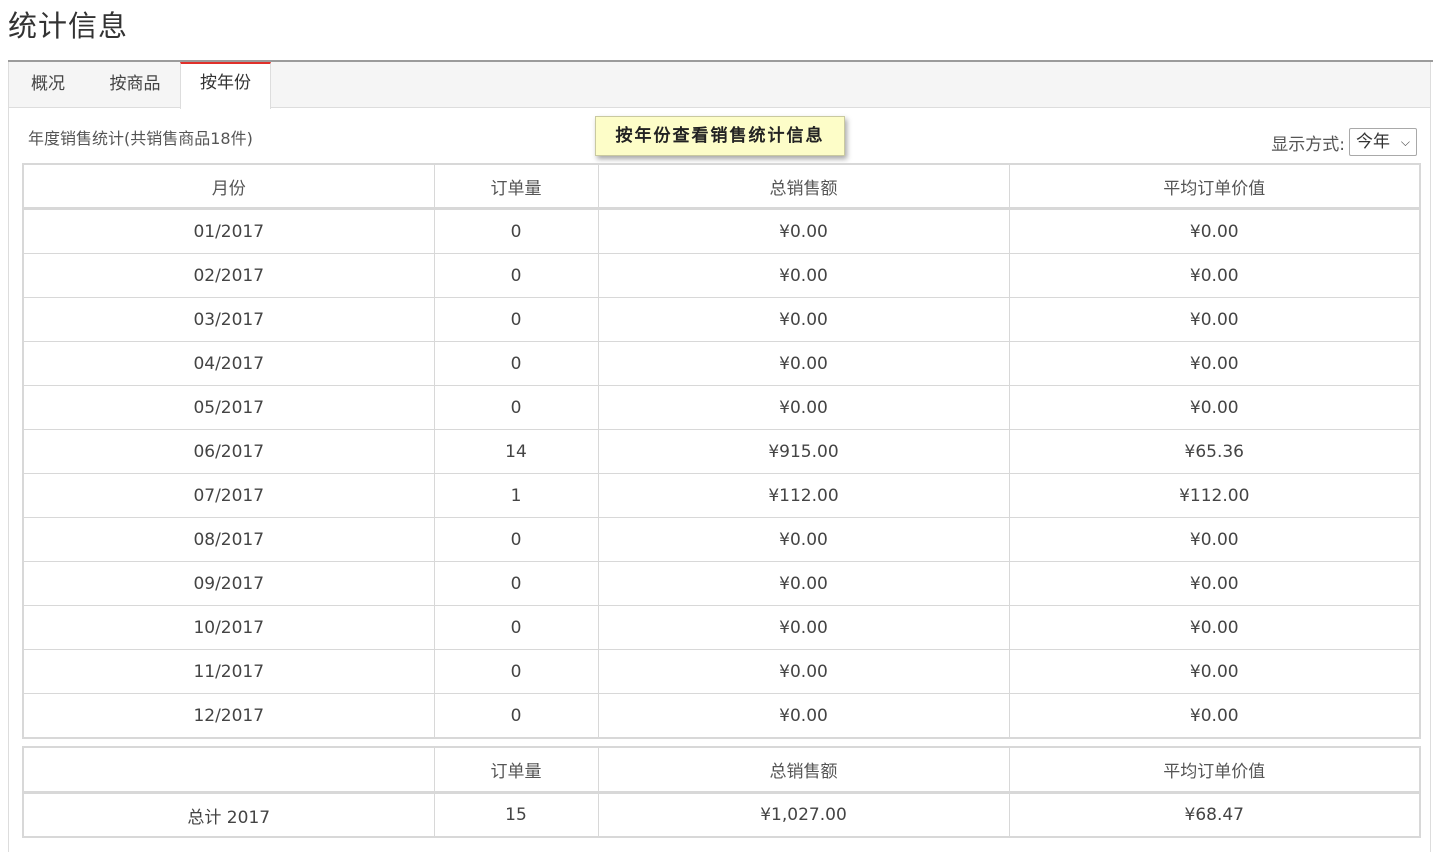 This screenshot has height=852, width=1439. I want to click on month-cell: 06/2017, so click(228, 451).